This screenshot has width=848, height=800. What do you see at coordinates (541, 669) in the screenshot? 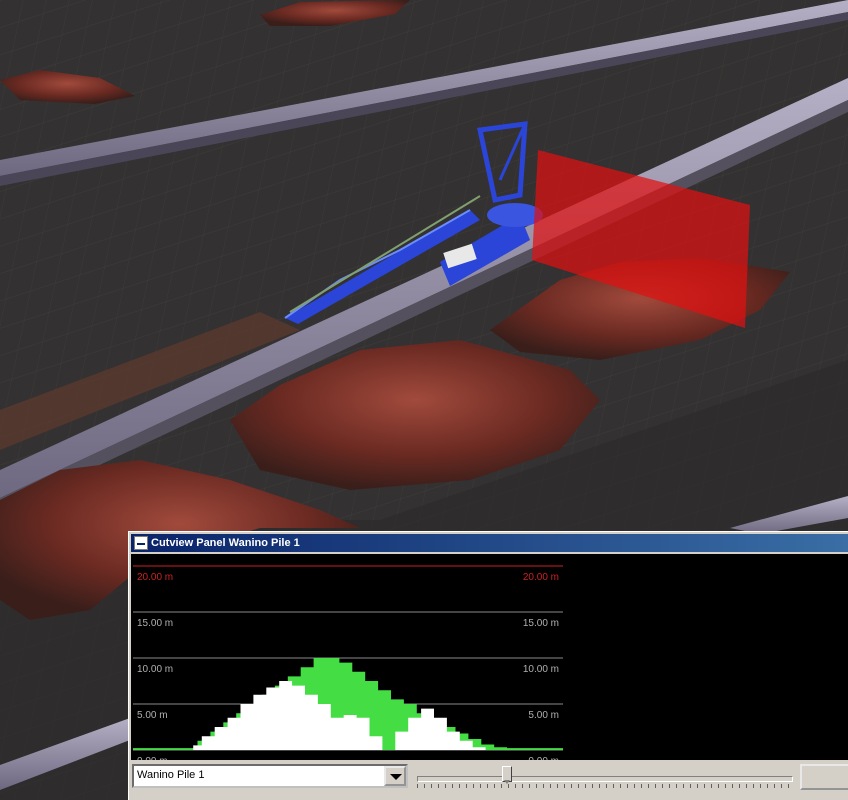
I see `y-tick-label-right: 10.00 m` at bounding box center [541, 669].